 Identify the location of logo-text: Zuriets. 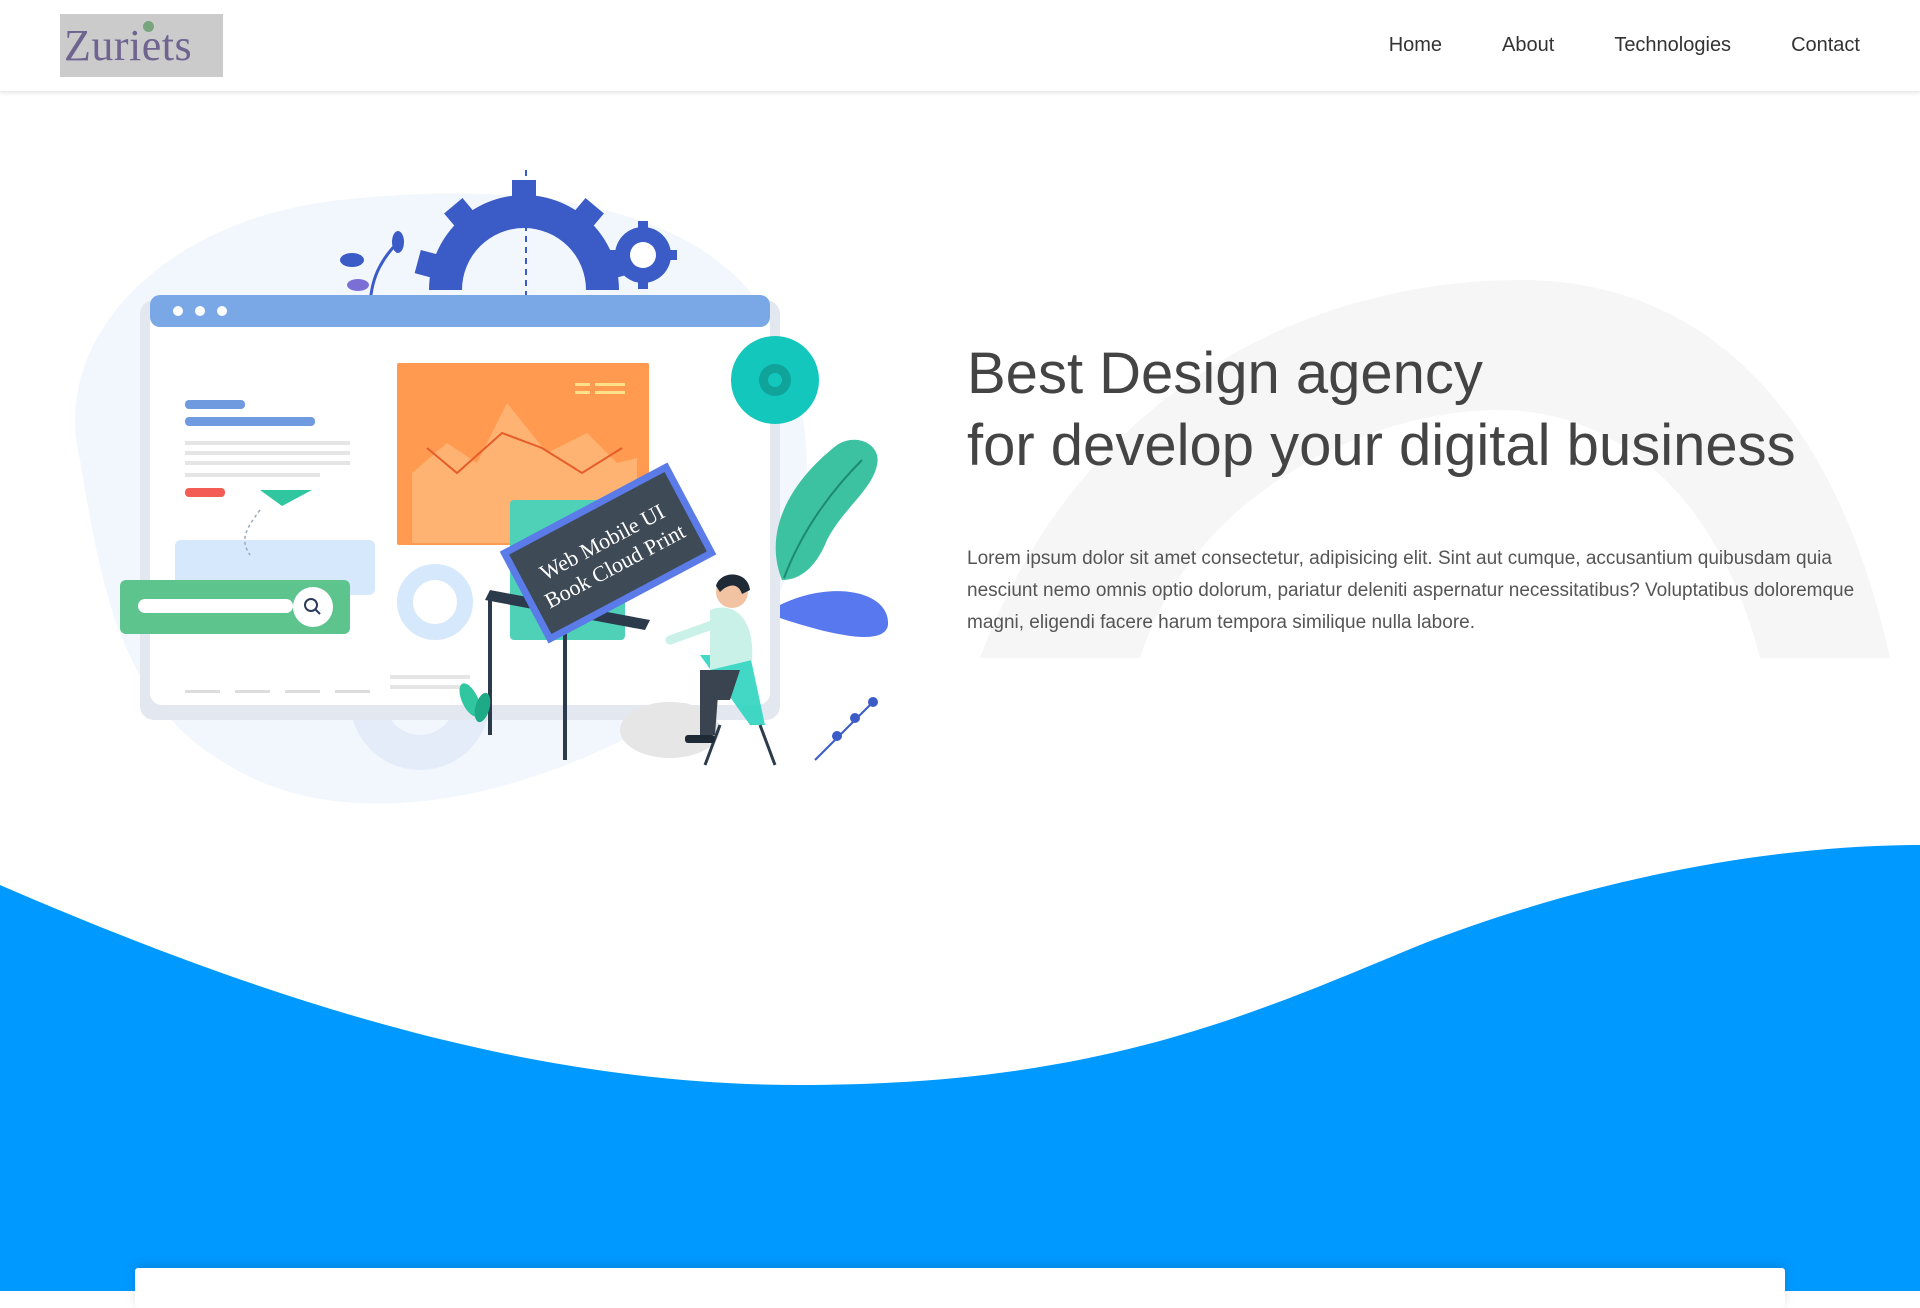
(128, 45).